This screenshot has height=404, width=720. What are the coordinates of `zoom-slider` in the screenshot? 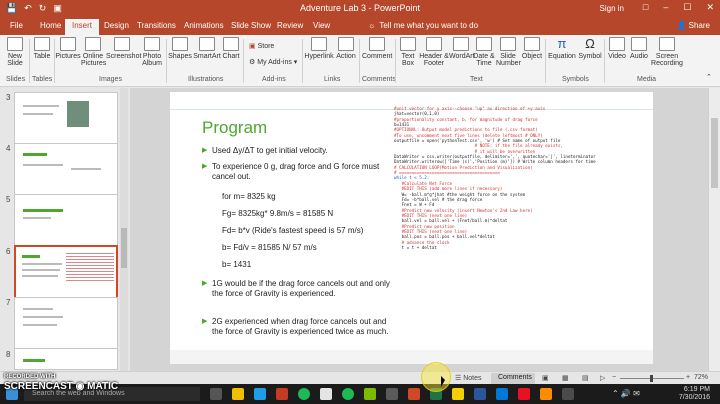 It's located at (652, 378).